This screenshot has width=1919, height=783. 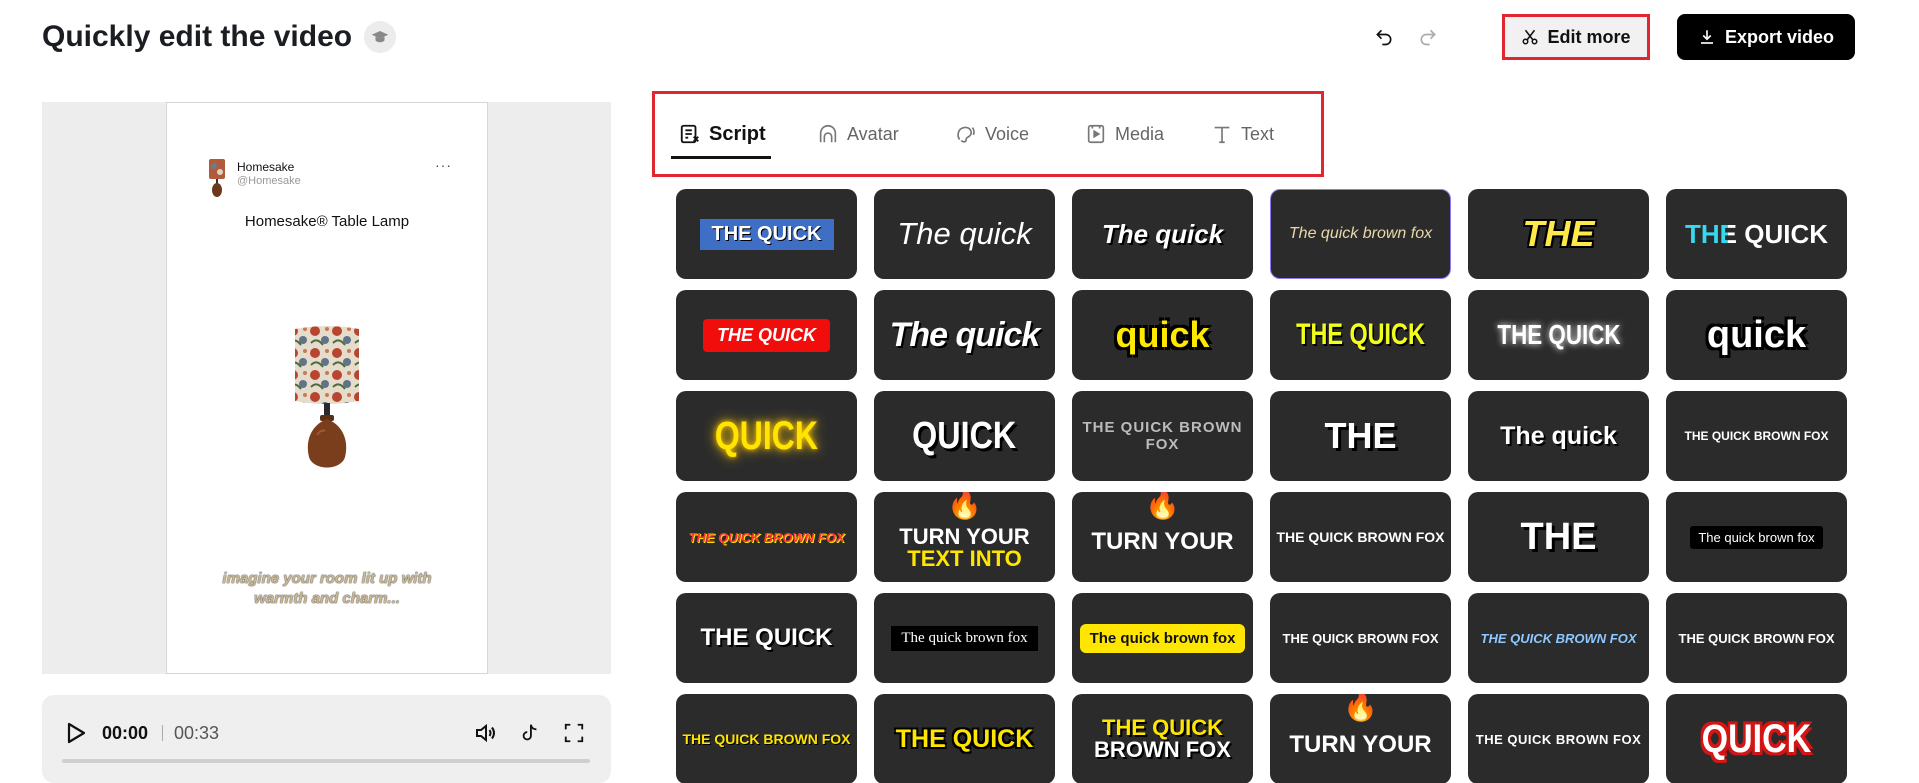 I want to click on redo-button, so click(x=1428, y=37).